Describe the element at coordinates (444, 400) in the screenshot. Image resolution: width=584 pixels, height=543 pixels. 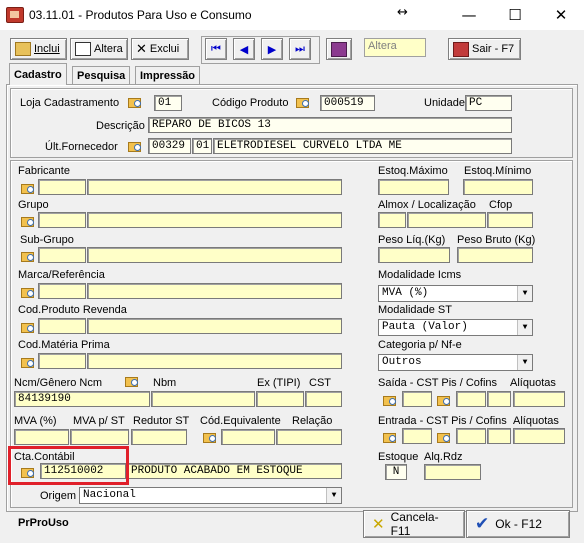
I see `saida-pis-lookup-icon` at that location.